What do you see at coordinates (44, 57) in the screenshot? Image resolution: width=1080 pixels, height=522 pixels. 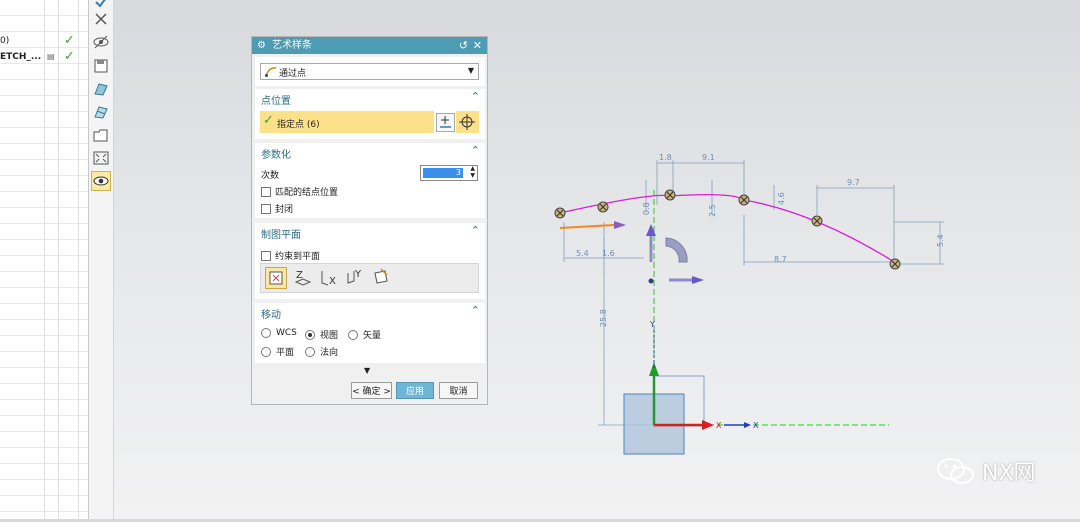 I see `navigator-row: ETCH_... ▤ ✓` at bounding box center [44, 57].